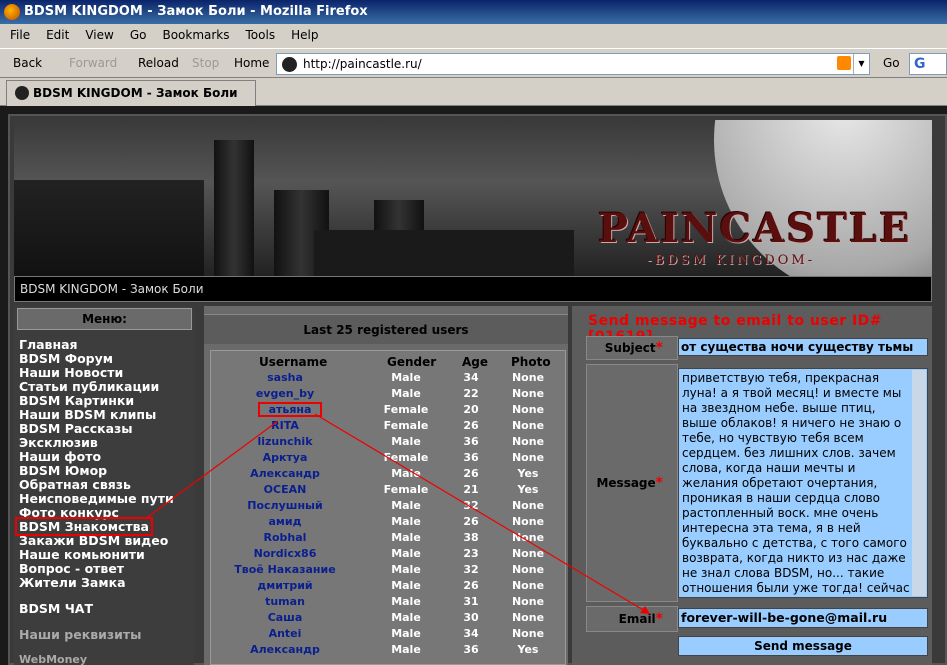 Image resolution: width=947 pixels, height=665 pixels. What do you see at coordinates (20, 35) in the screenshot?
I see `menu-file: File` at bounding box center [20, 35].